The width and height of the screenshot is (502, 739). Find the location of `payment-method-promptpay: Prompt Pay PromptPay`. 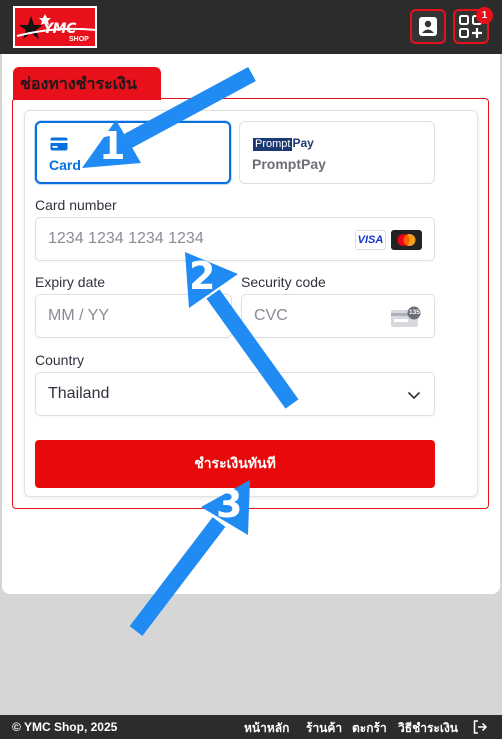

payment-method-promptpay: Prompt Pay PromptPay is located at coordinates (337, 152).